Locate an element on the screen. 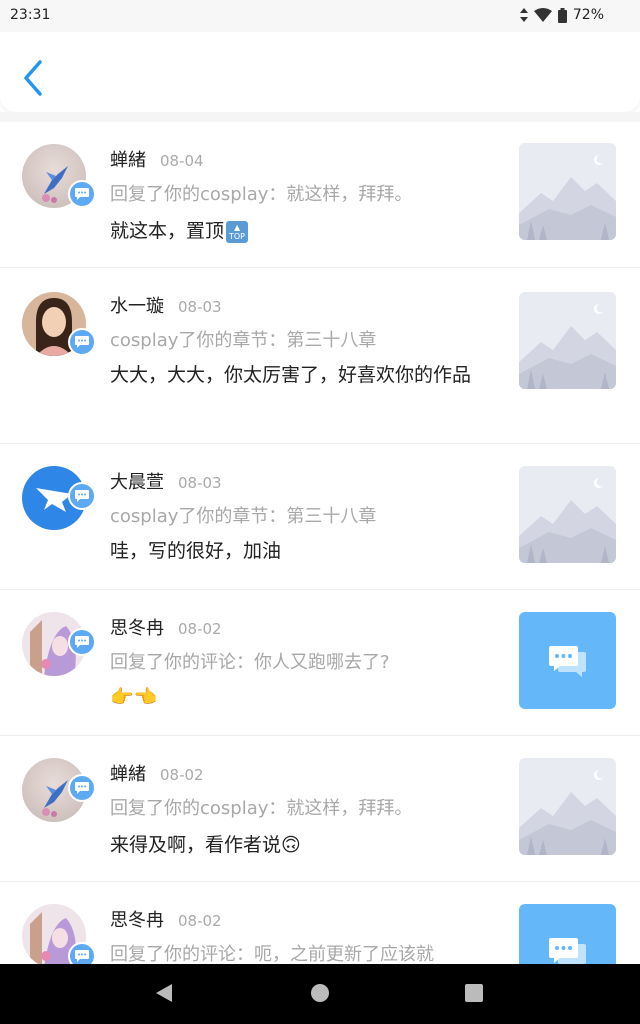  list-item: 思冬冉 08-02 回复了你的评论：你人又跑哪去了? 👉👈 is located at coordinates (320, 663).